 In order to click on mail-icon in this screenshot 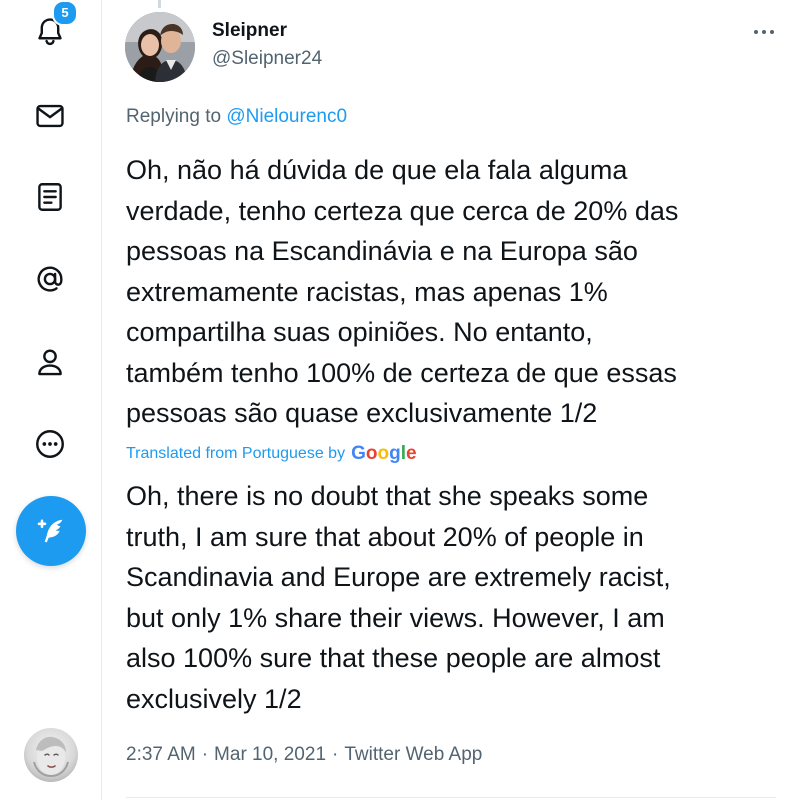, I will do `click(50, 116)`.